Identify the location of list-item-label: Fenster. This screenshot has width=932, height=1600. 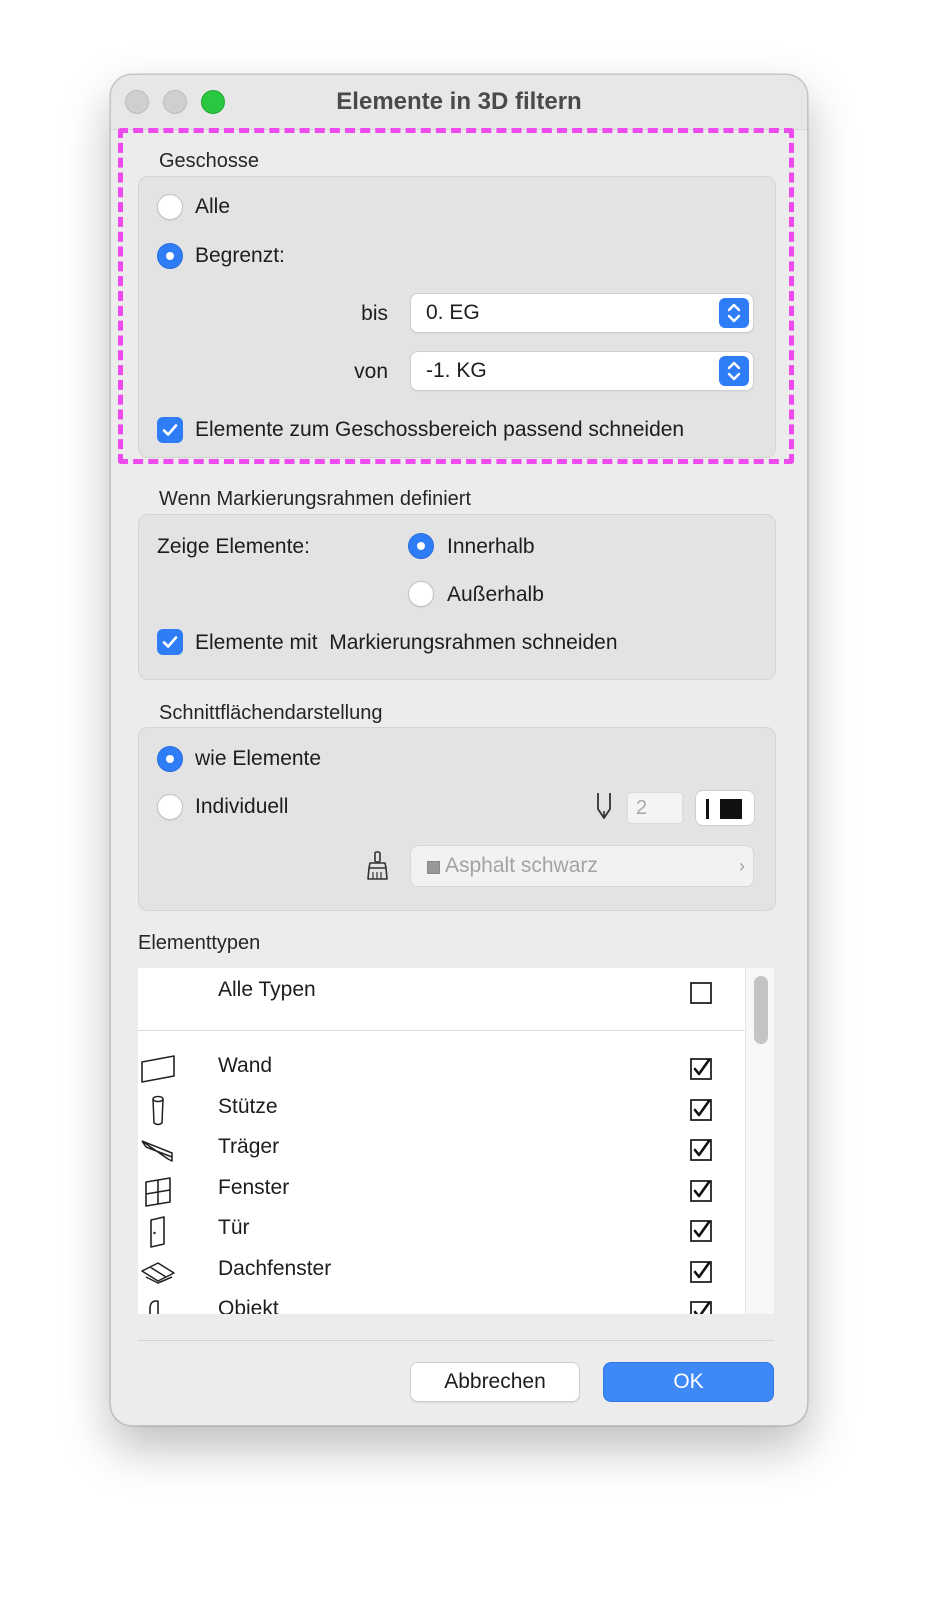
(254, 1187).